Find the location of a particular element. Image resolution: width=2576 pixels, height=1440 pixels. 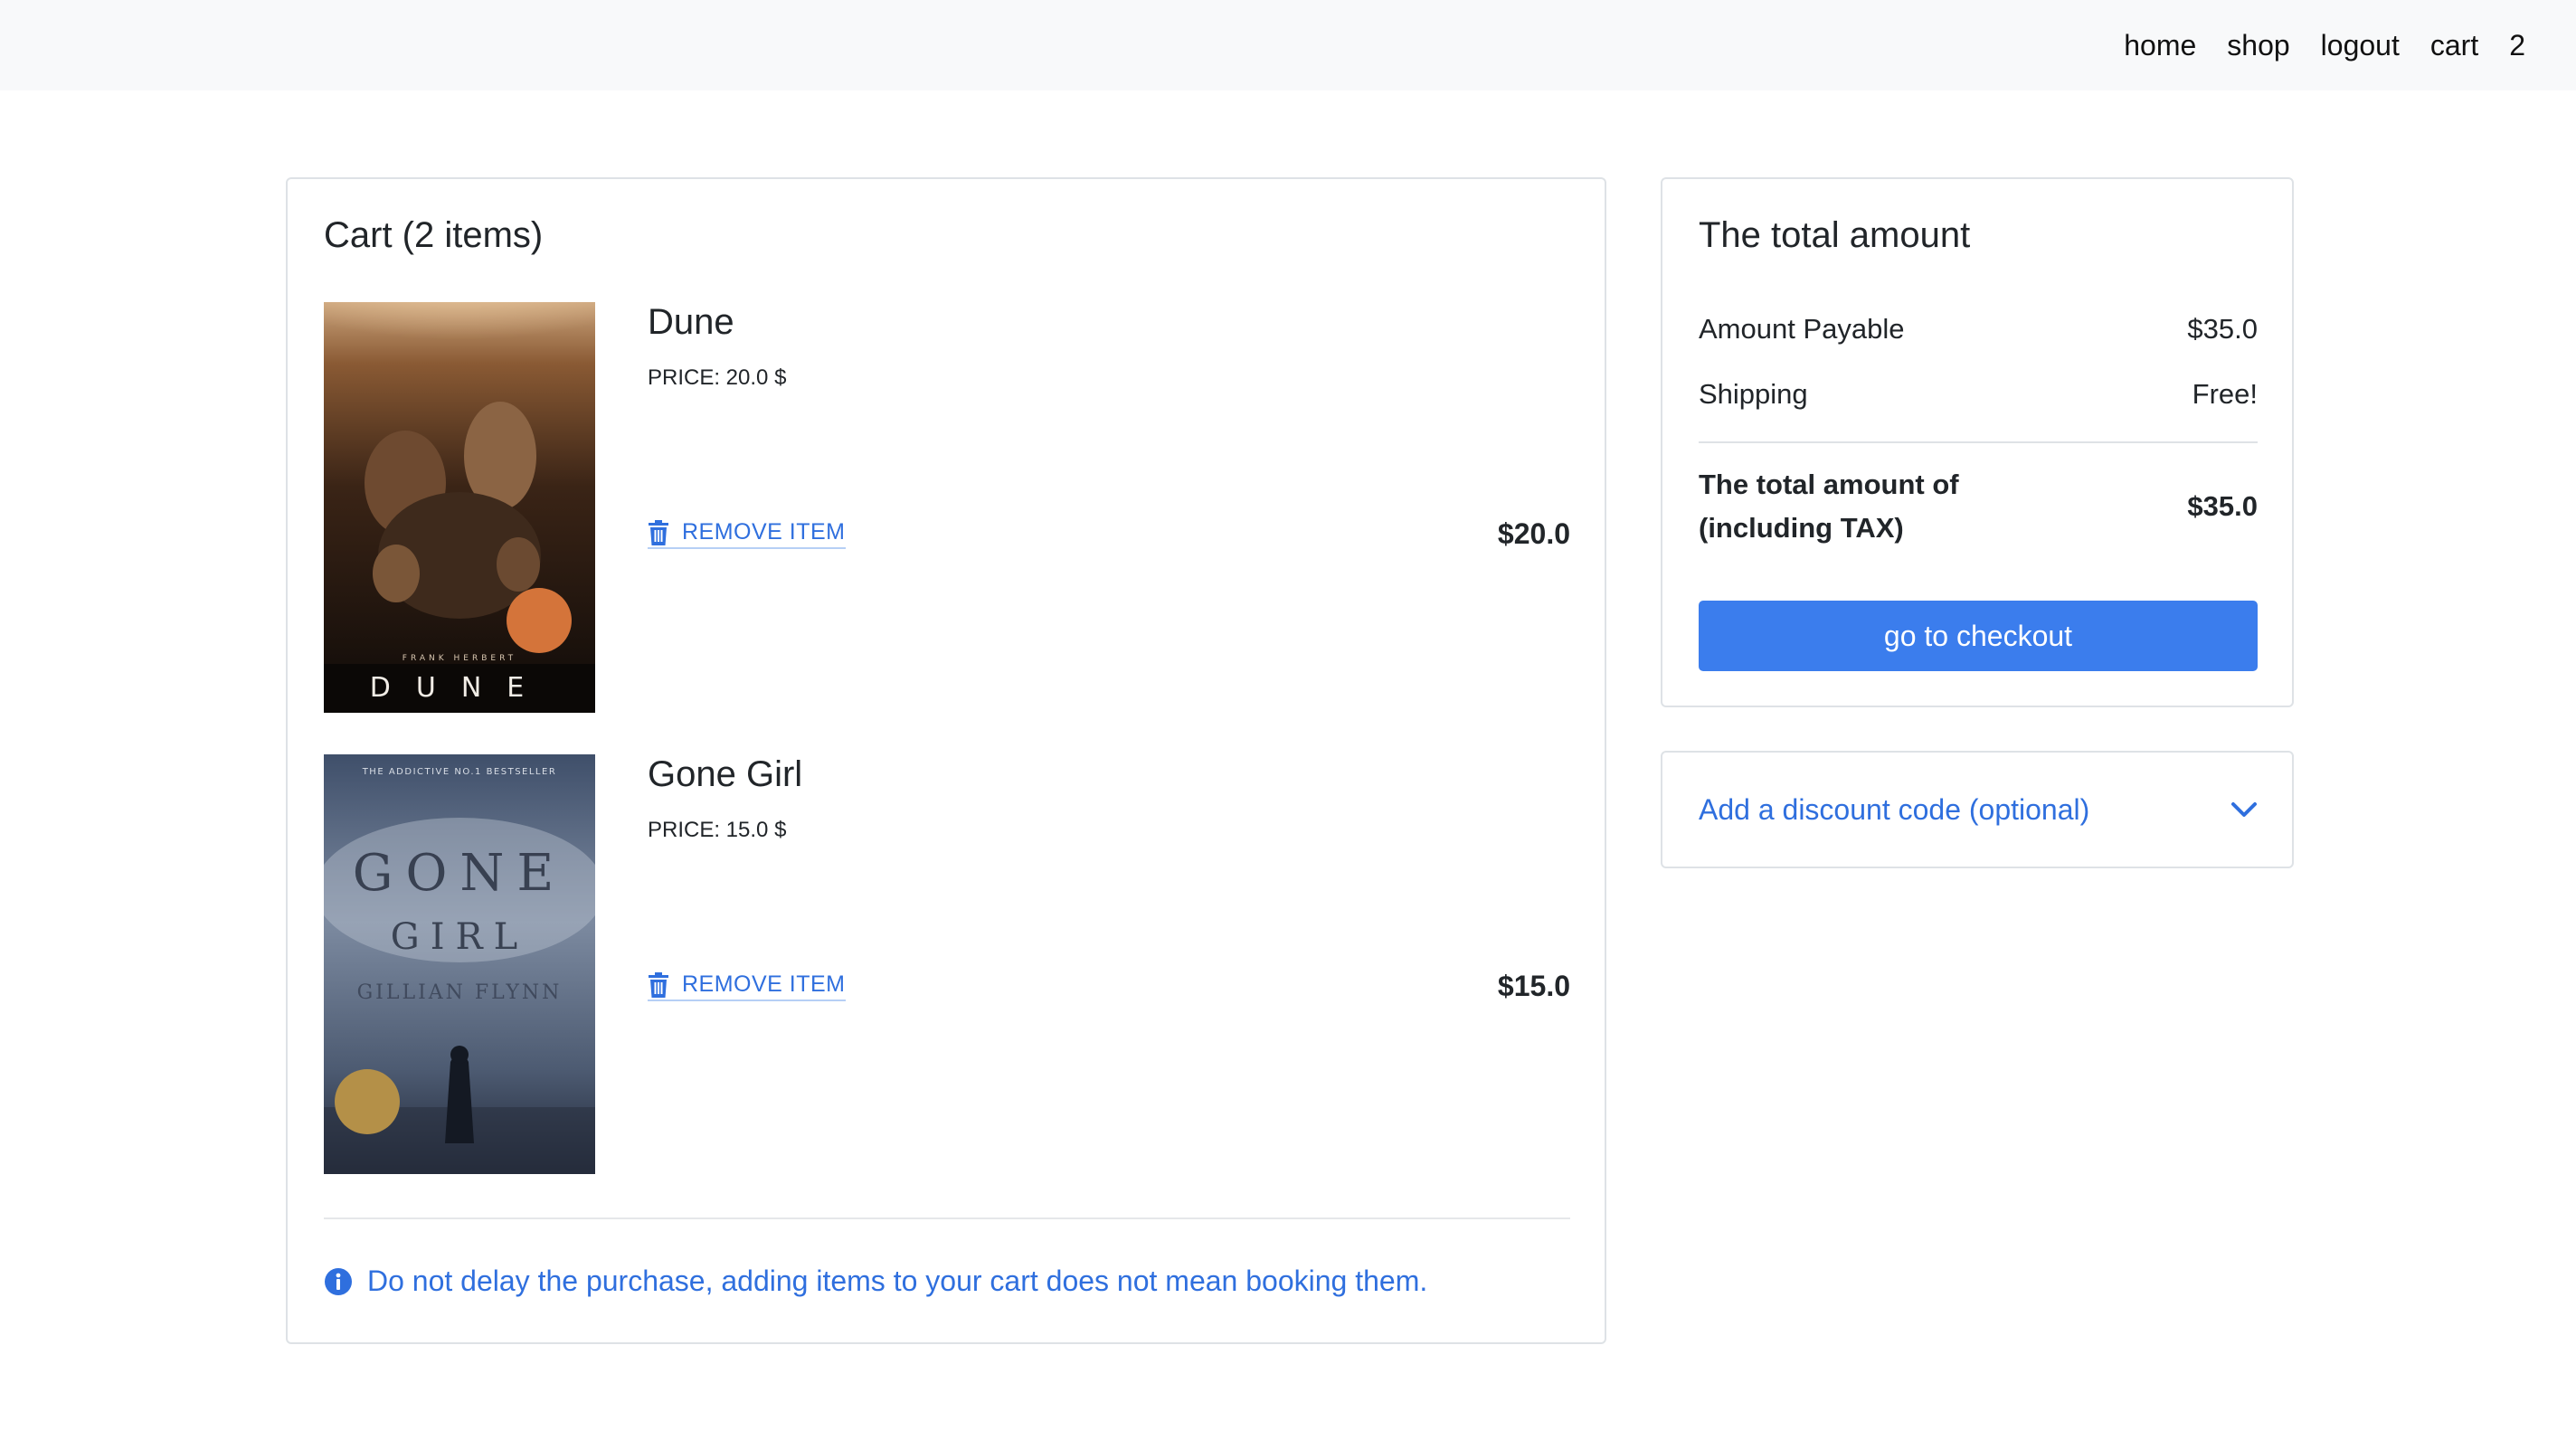

item-total: $15.0 is located at coordinates (1534, 986).